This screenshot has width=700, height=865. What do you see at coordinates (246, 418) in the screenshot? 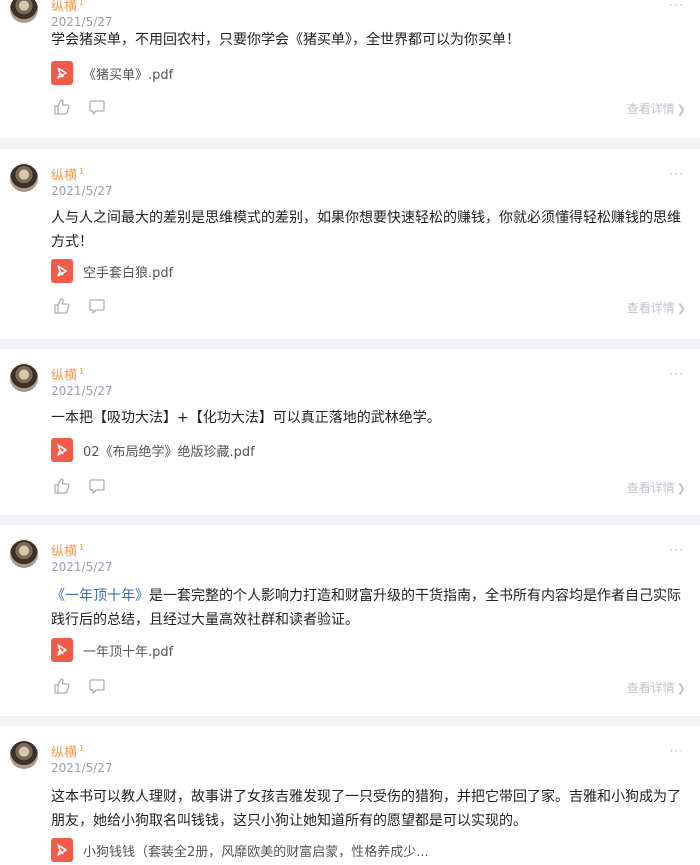
I see `post-text: 一本把【吸功大法】+【化功大法】可以真正落地的武林绝学。` at bounding box center [246, 418].